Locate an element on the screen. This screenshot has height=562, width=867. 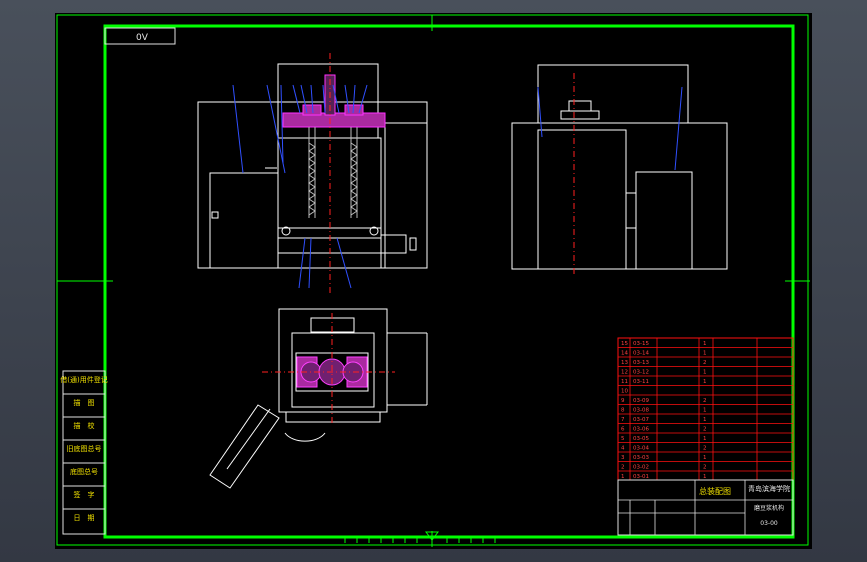
stamp-label-1: 借(通)用件登记 is located at coordinates (83, 379).